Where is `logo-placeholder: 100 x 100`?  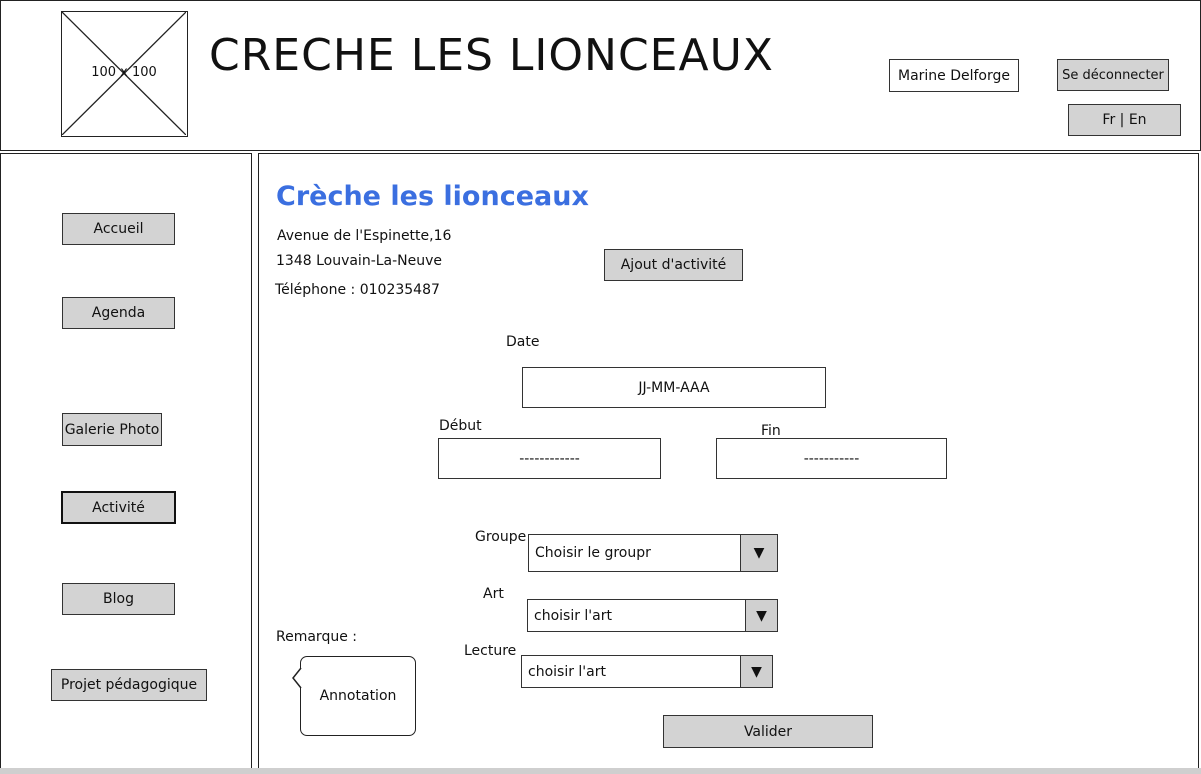
logo-placeholder: 100 x 100 is located at coordinates (124, 74).